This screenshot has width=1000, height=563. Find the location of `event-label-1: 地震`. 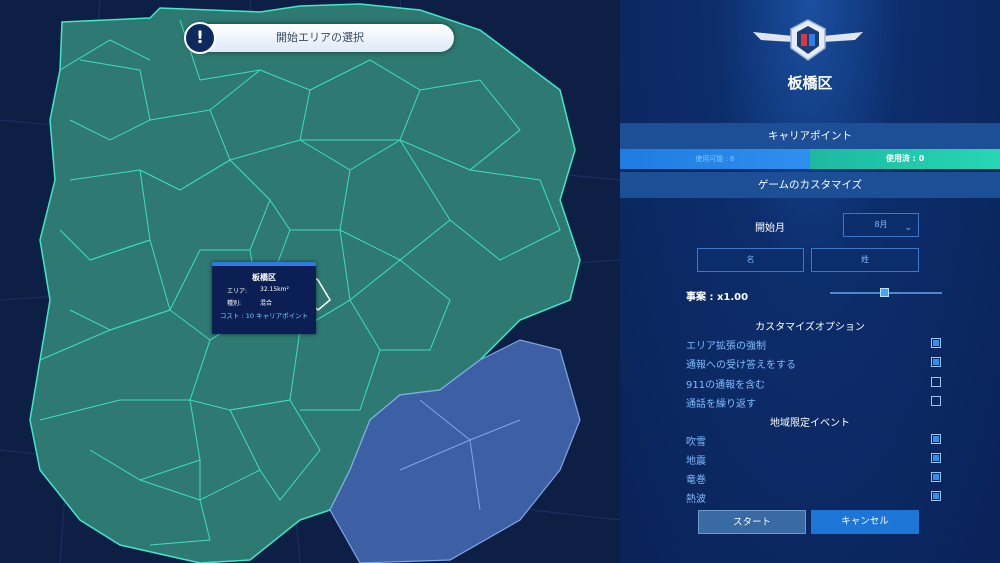

event-label-1: 地震 is located at coordinates (696, 461).